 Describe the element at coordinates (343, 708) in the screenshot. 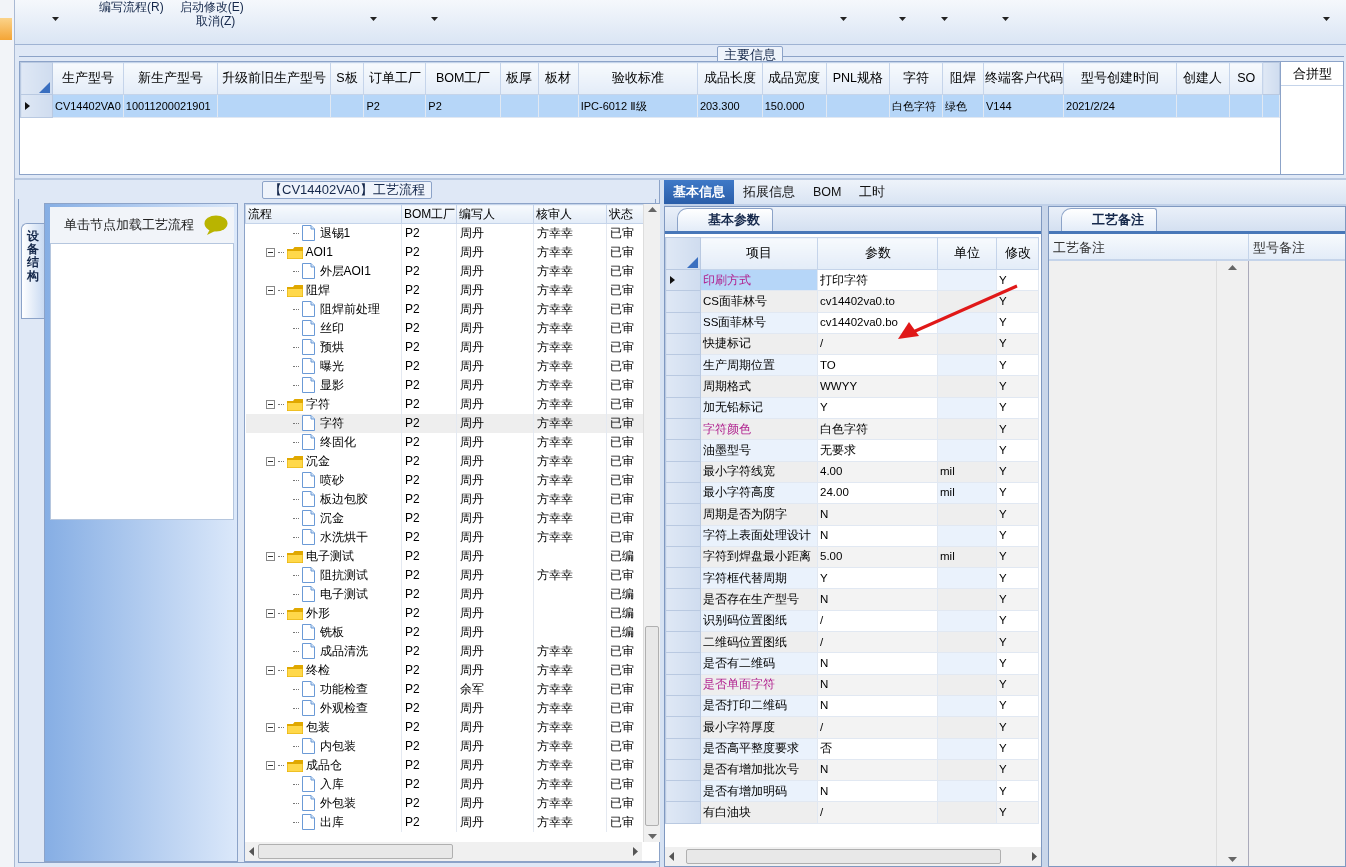

I see `tree-node-label: 外观检查` at that location.